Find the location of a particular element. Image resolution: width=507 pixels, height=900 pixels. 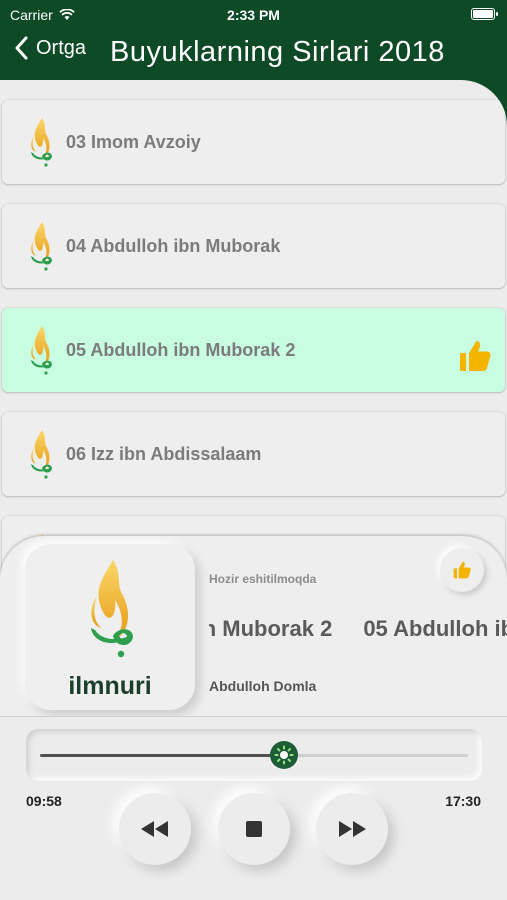

sun-icon is located at coordinates (284, 755).